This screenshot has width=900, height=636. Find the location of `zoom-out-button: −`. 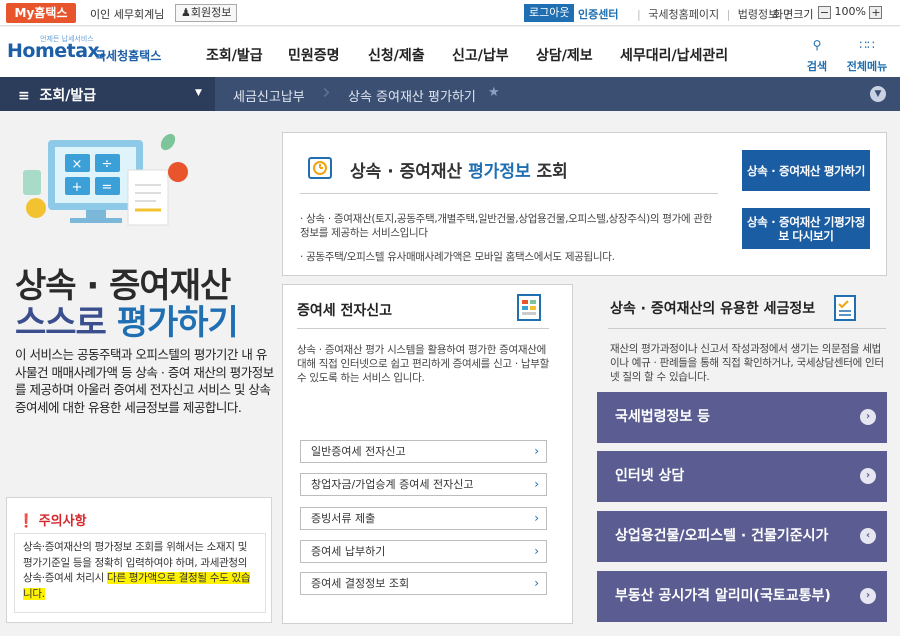

zoom-out-button: − is located at coordinates (824, 12).